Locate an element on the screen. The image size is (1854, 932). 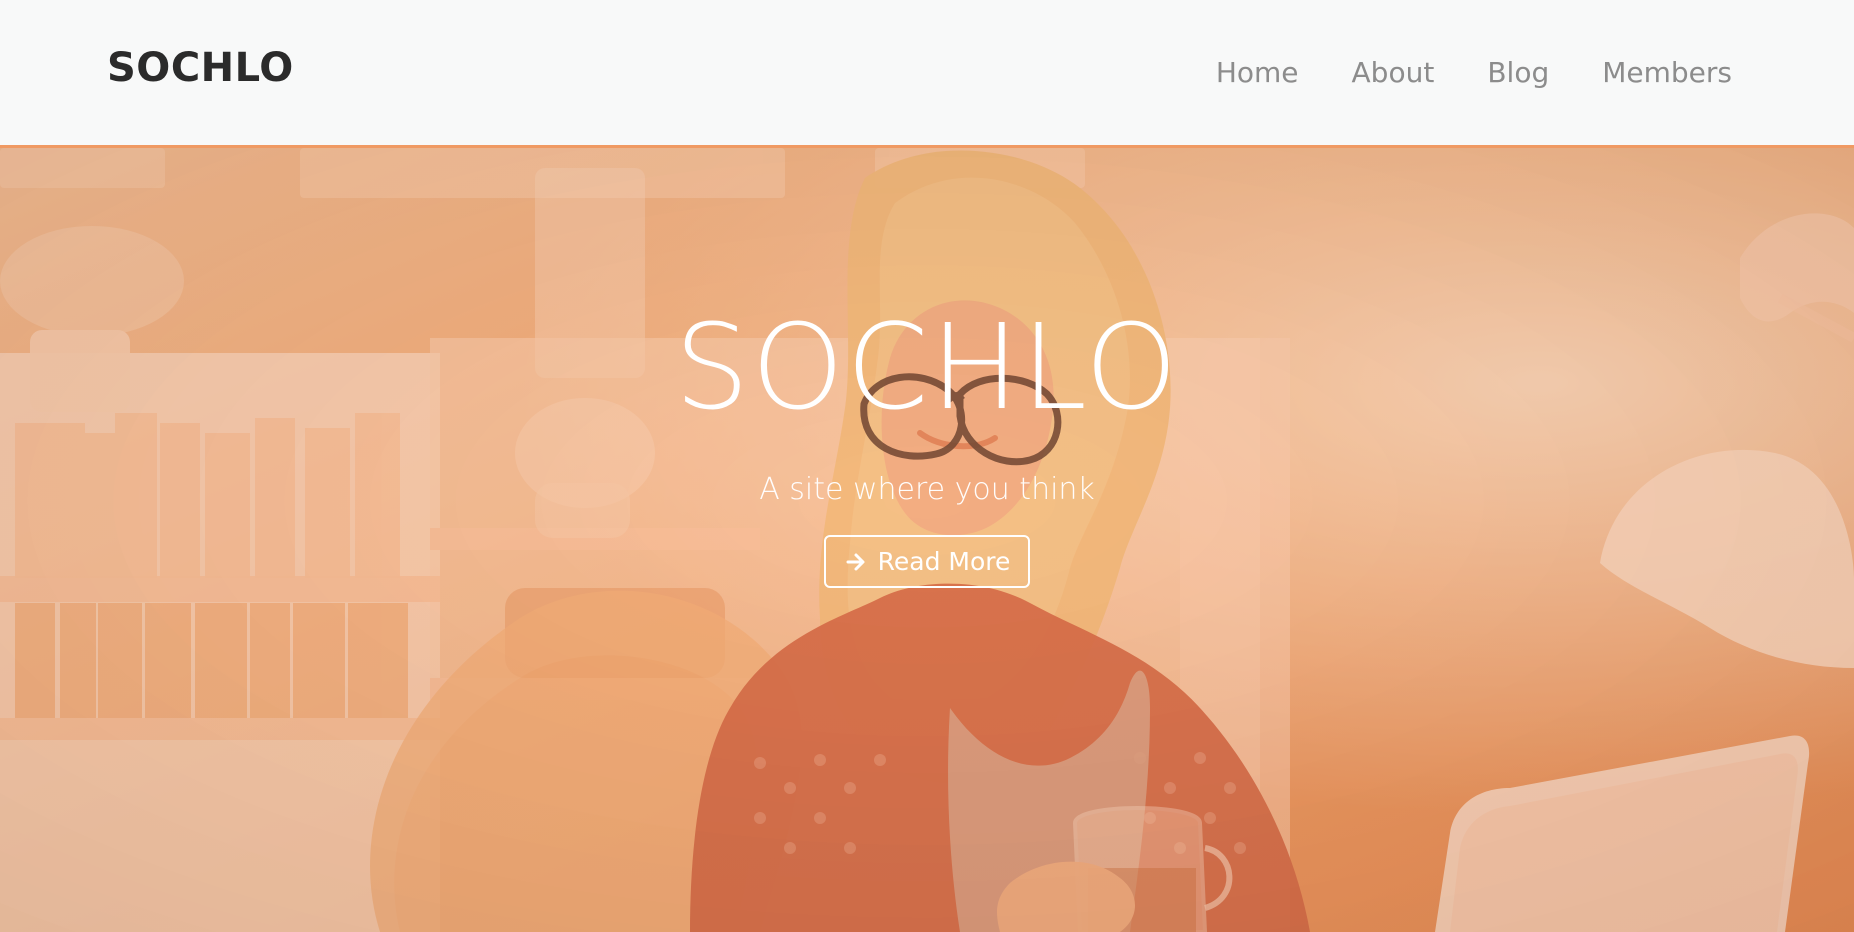
read-more-label: Read More is located at coordinates (944, 561).